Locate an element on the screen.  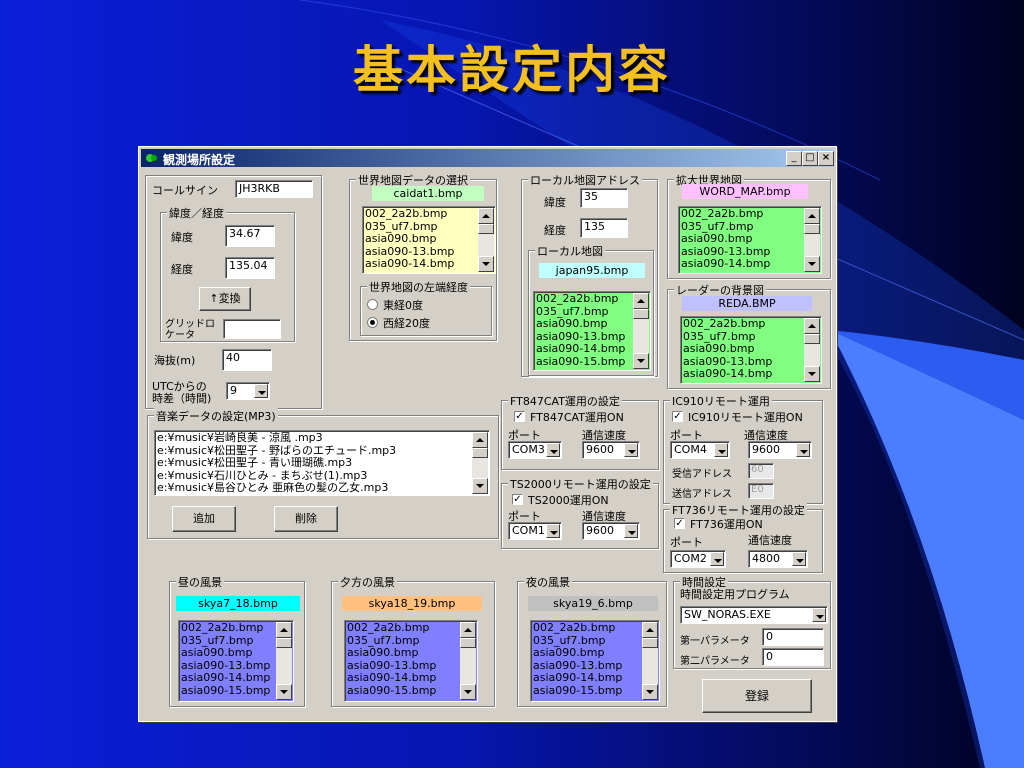
ic910-recv-input: 60 is located at coordinates (761, 471).